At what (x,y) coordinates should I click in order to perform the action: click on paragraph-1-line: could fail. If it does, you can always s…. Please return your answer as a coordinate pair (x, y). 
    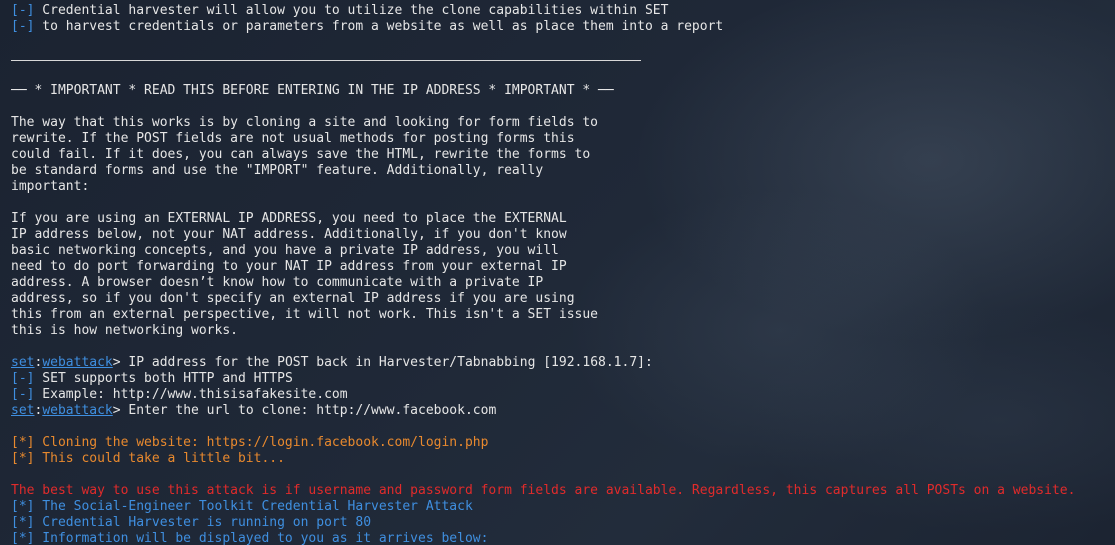
    Looking at the image, I should click on (301, 154).